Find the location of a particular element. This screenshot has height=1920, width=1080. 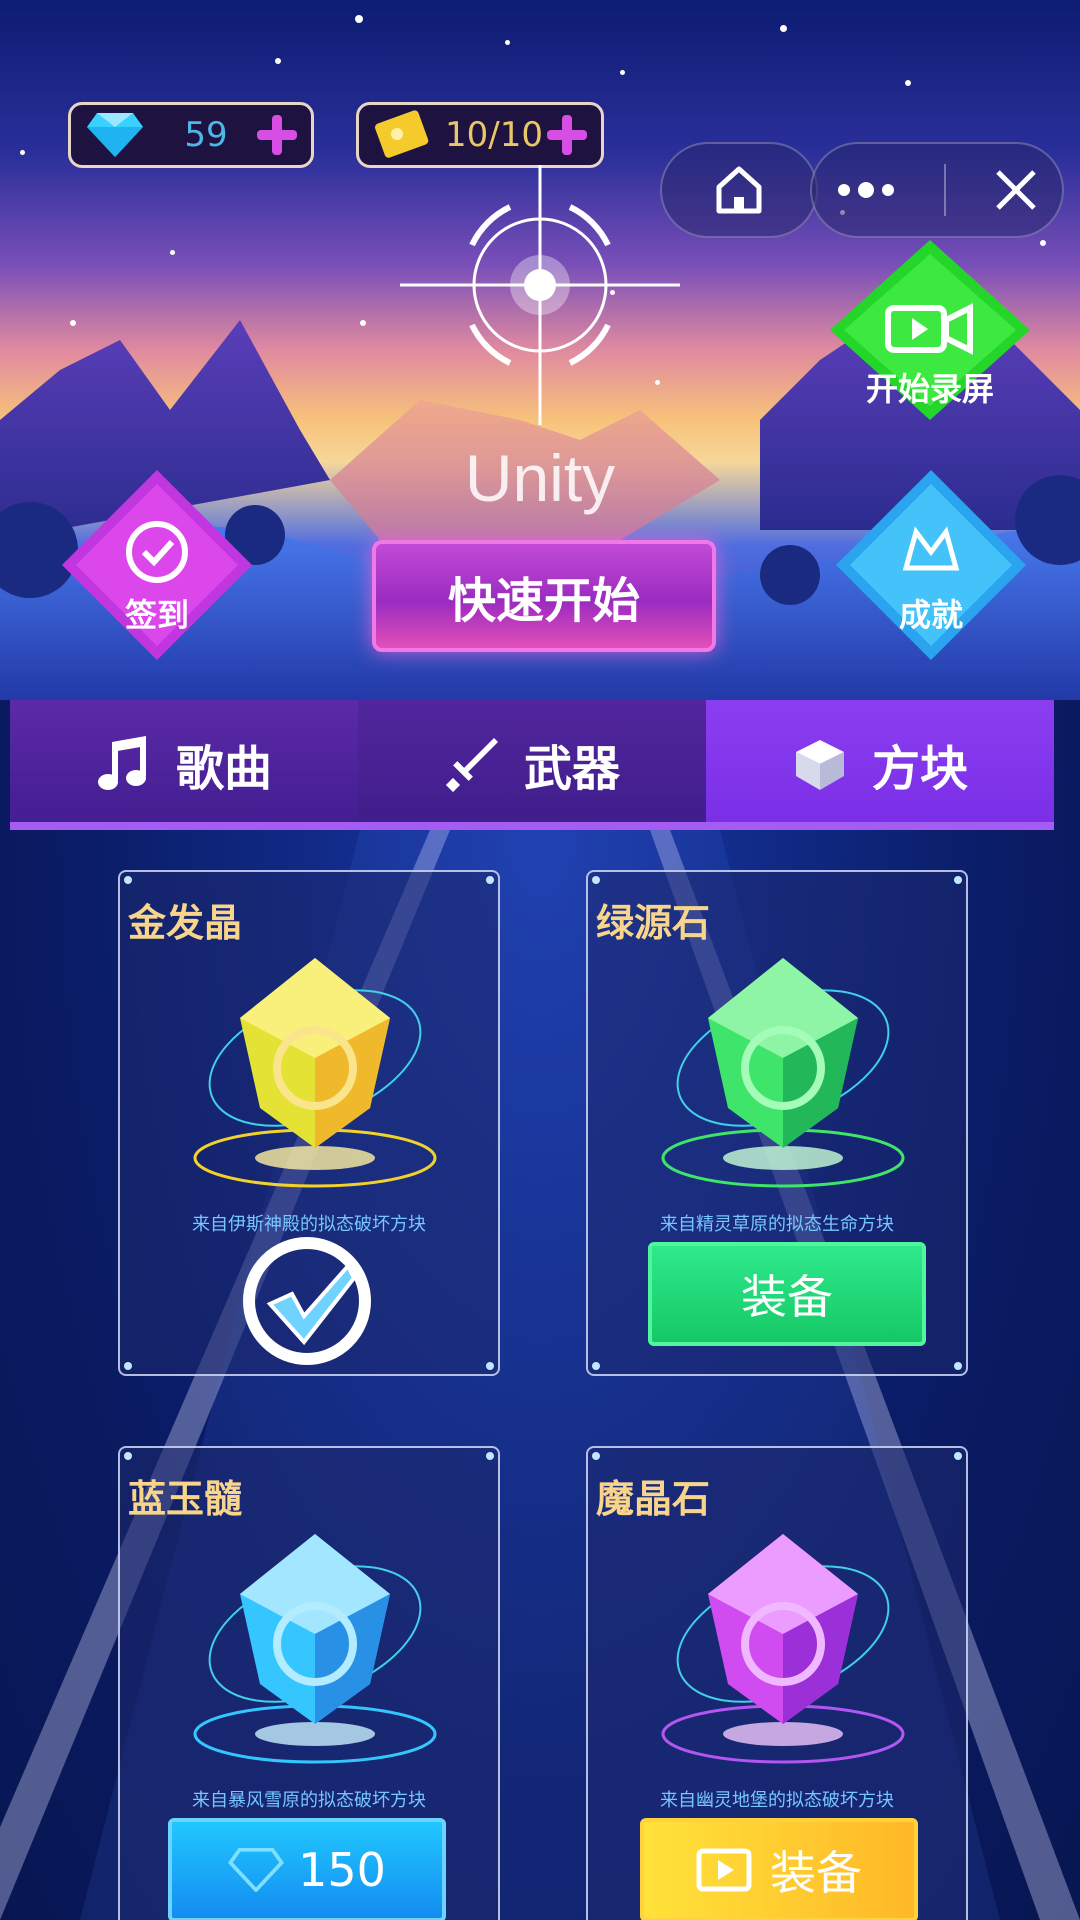

equipped-check-icon is located at coordinates (307, 1301).